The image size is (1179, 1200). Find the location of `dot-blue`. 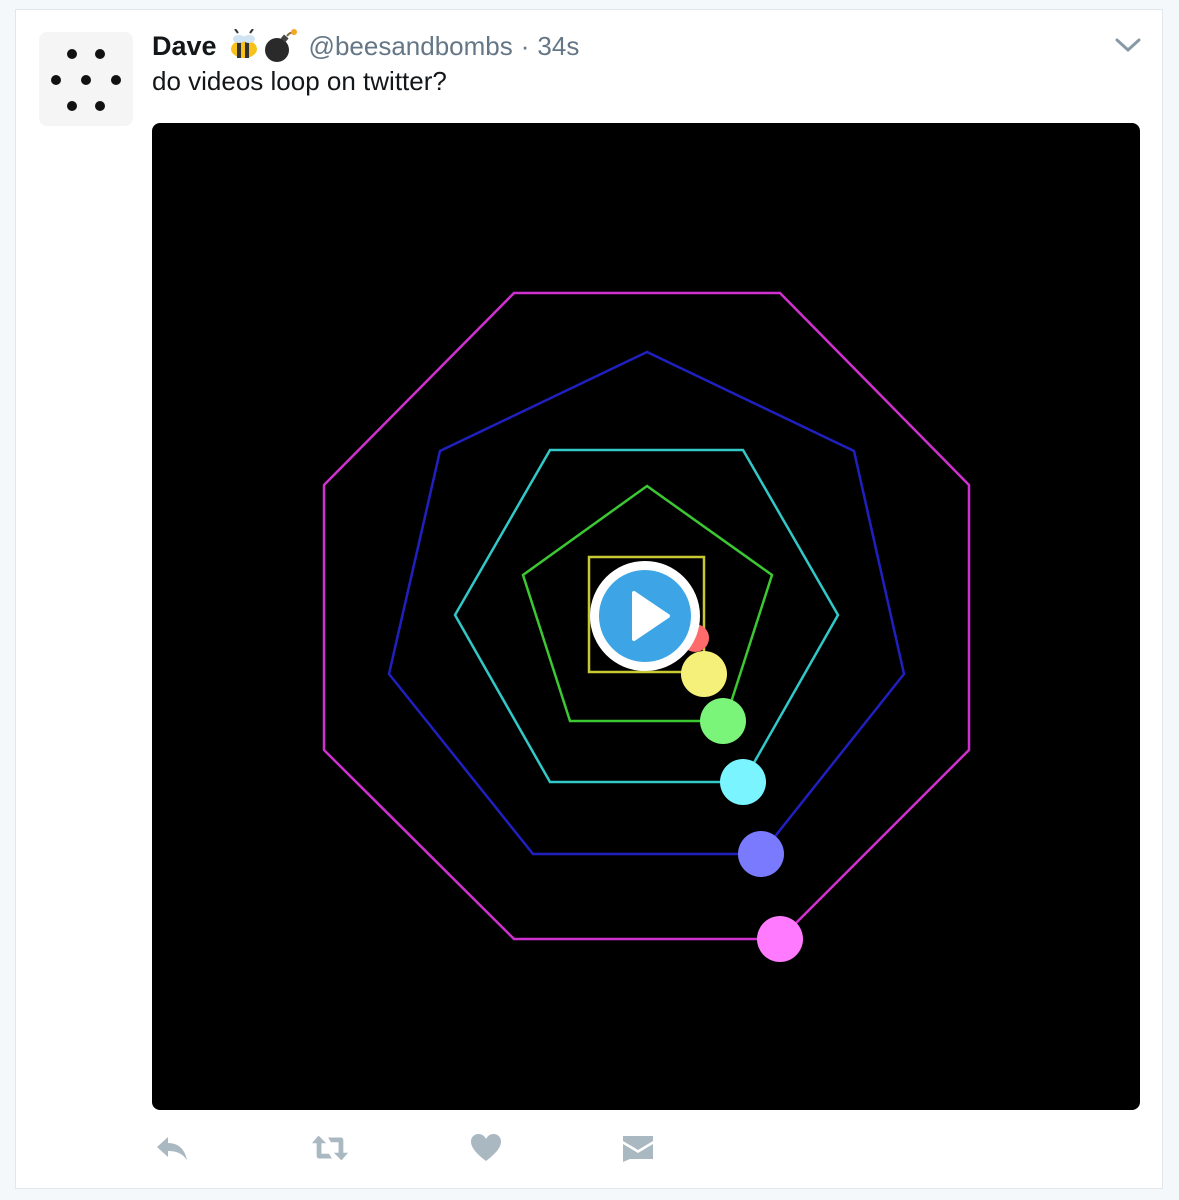

dot-blue is located at coordinates (761, 854).